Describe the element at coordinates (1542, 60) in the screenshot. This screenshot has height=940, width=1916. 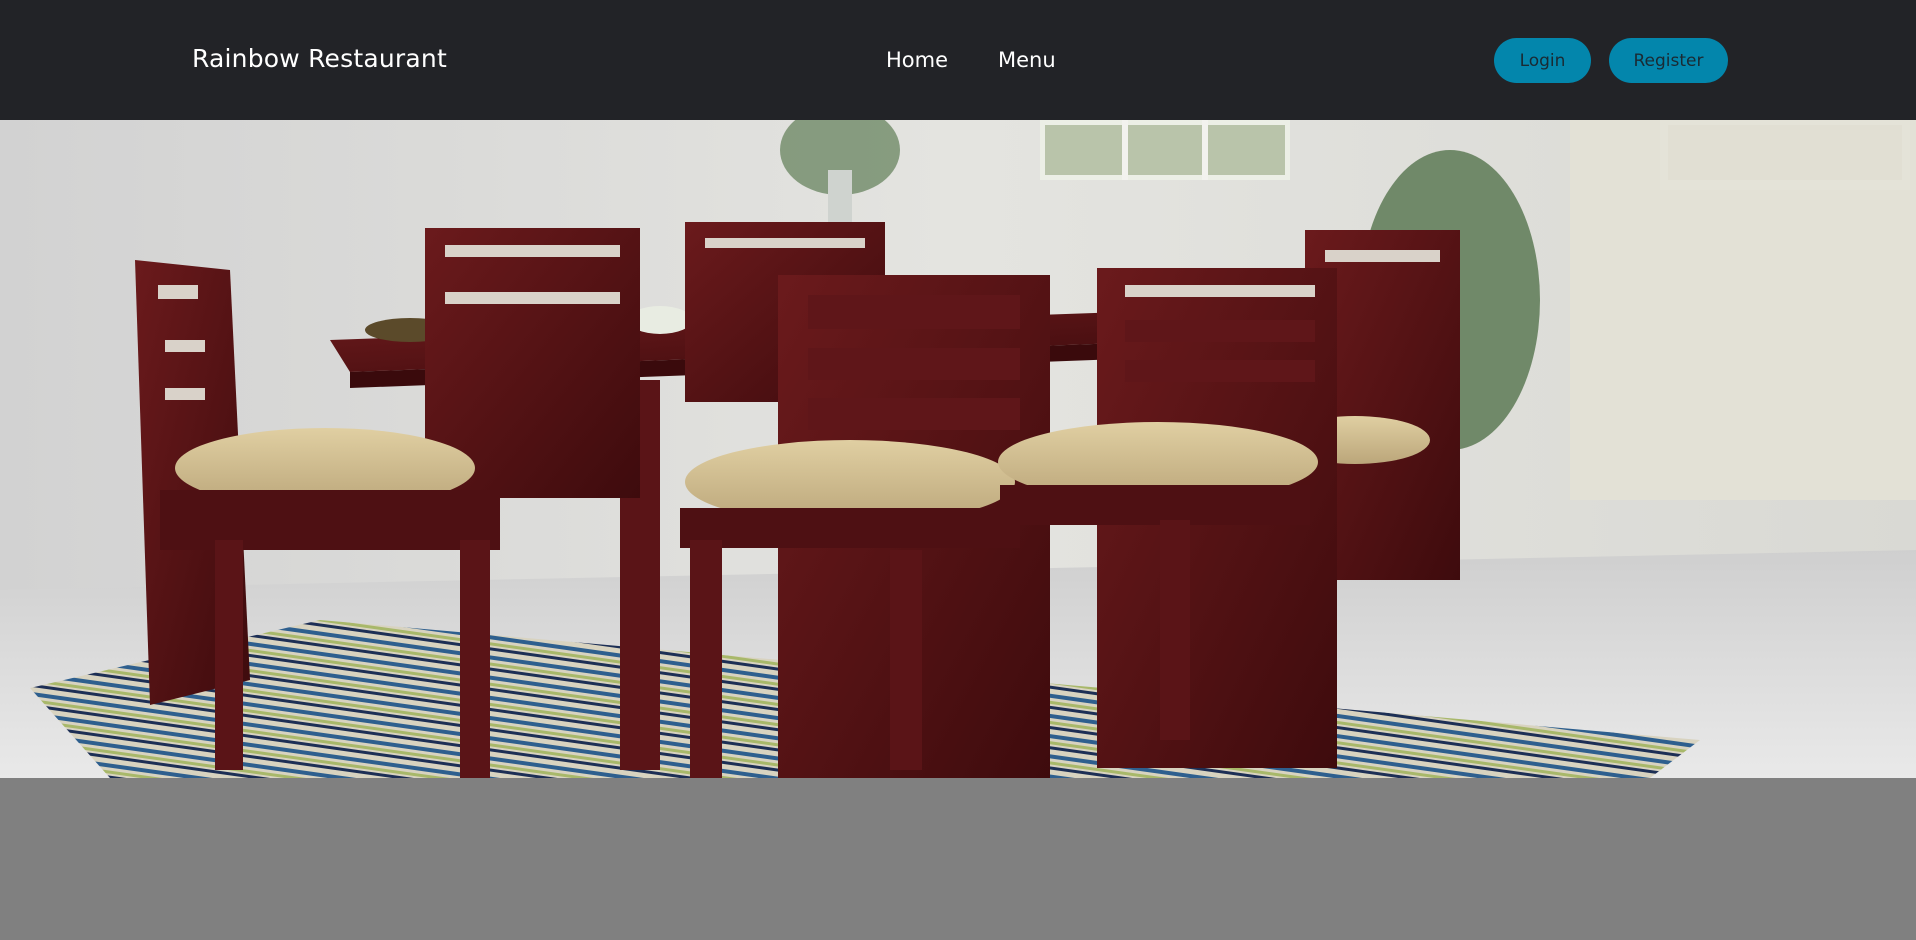
I see `login-button: Login` at that location.